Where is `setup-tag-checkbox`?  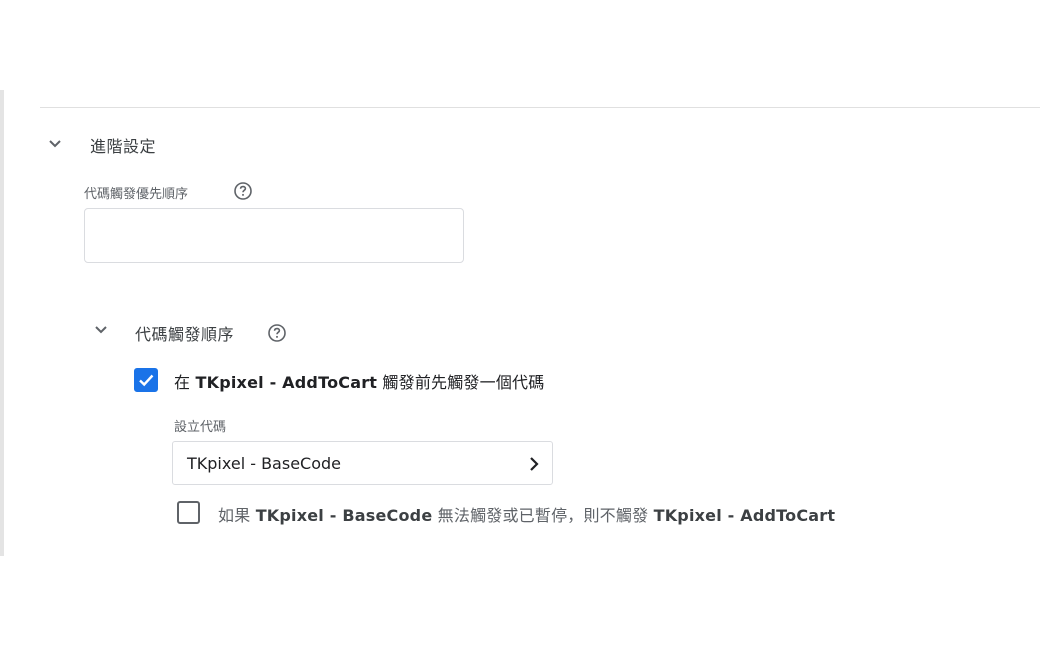 setup-tag-checkbox is located at coordinates (146, 380).